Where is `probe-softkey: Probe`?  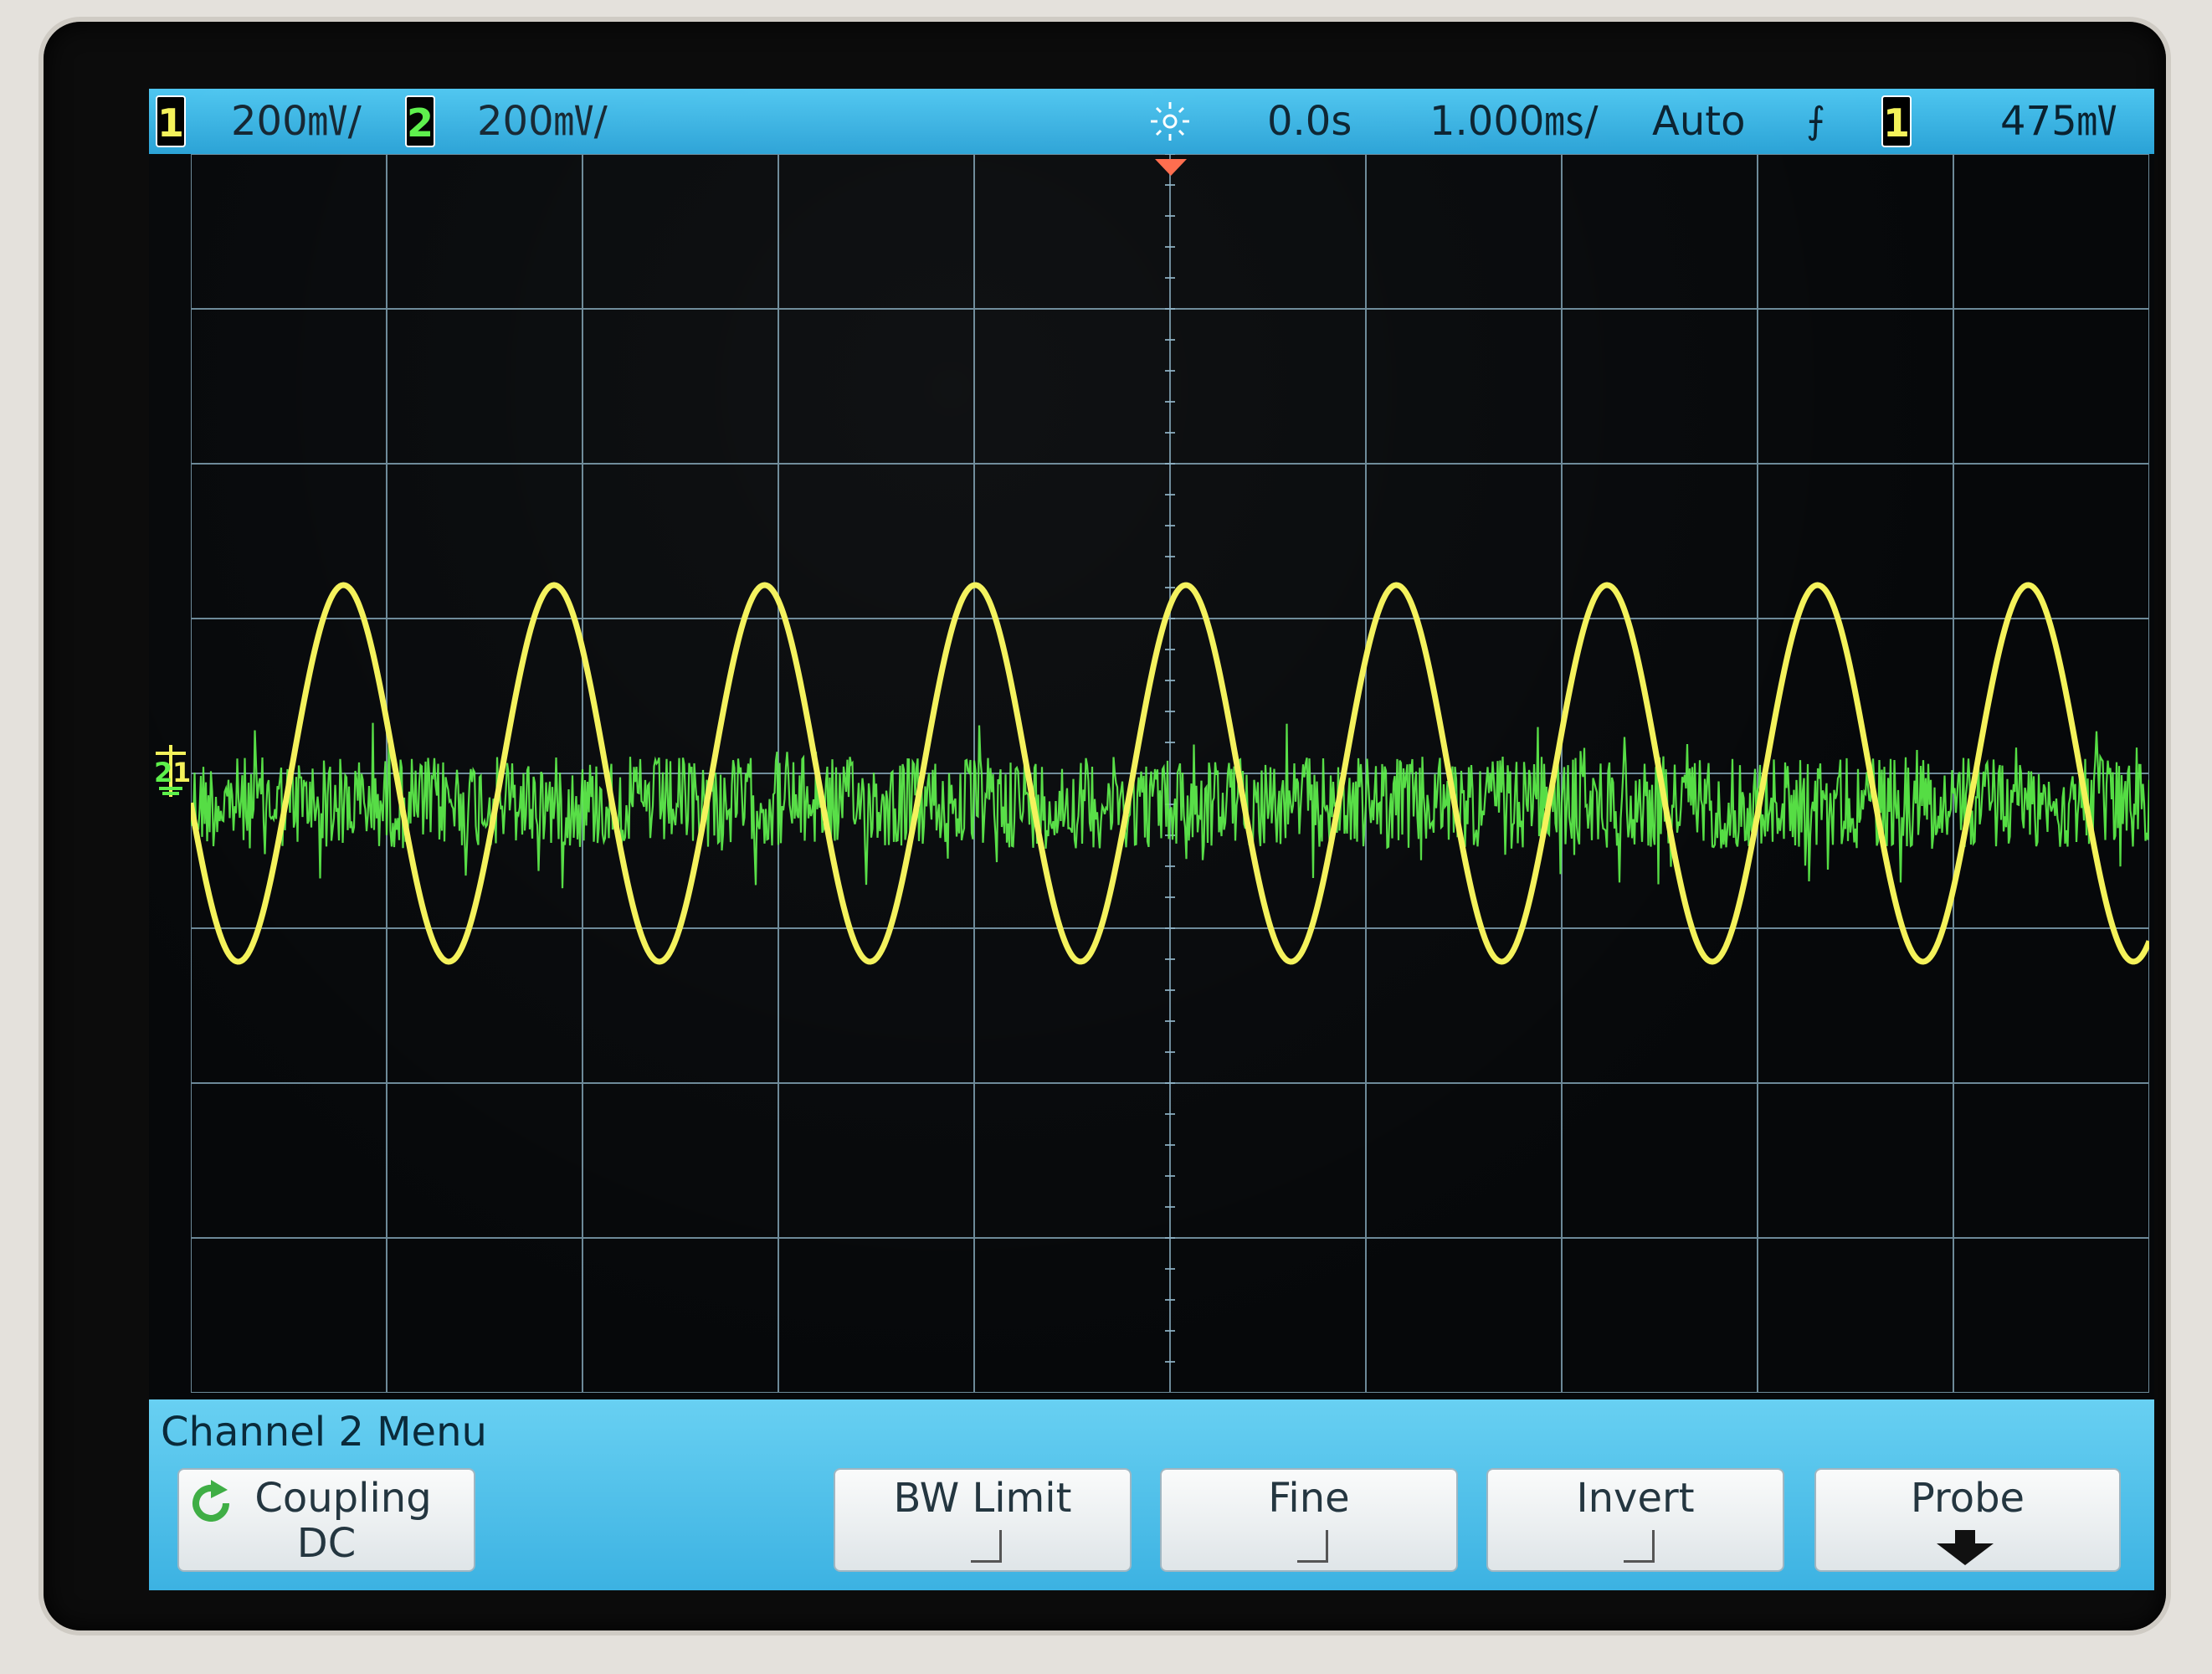 probe-softkey: Probe is located at coordinates (1967, 1520).